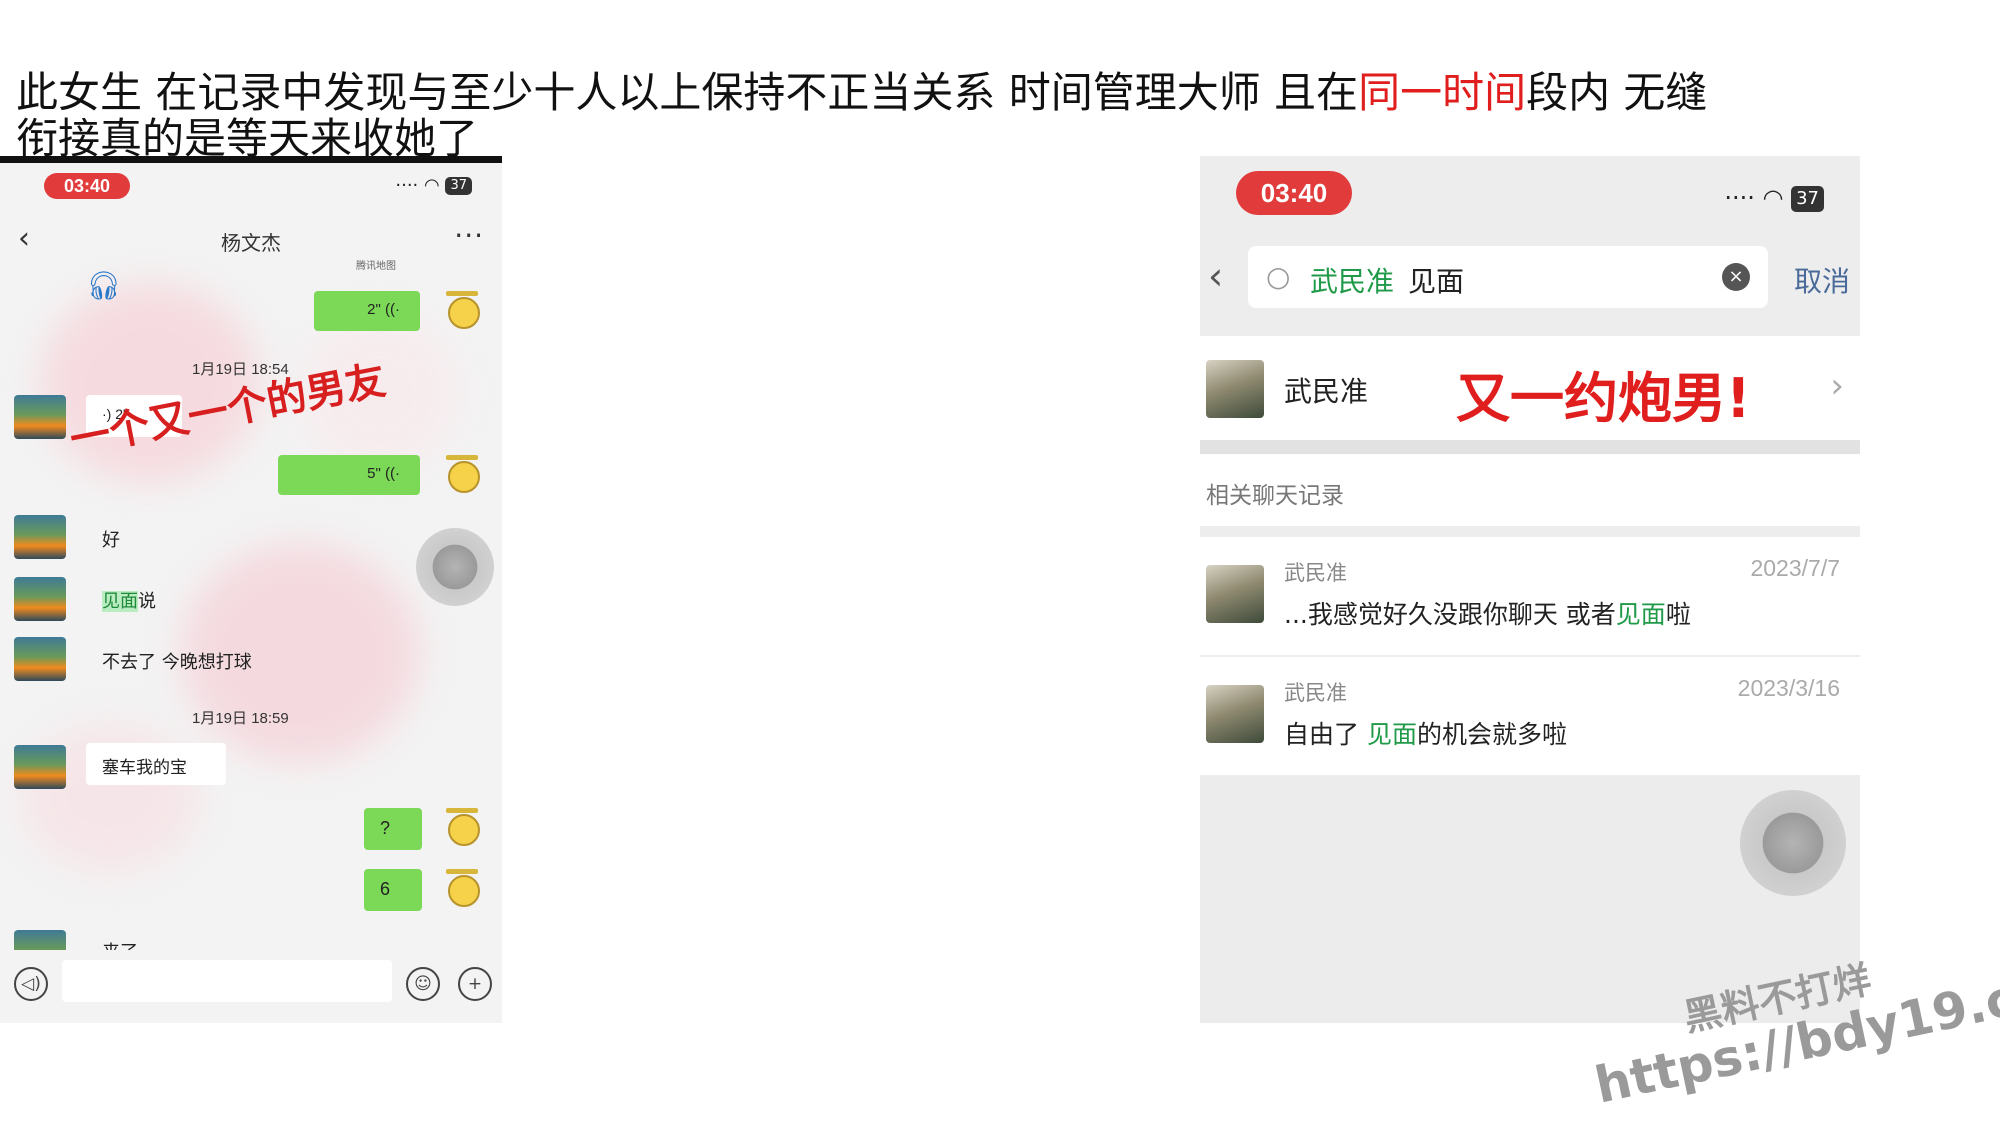 Image resolution: width=2000 pixels, height=1125 pixels. What do you see at coordinates (1278, 276) in the screenshot?
I see `search-icon: ○` at bounding box center [1278, 276].